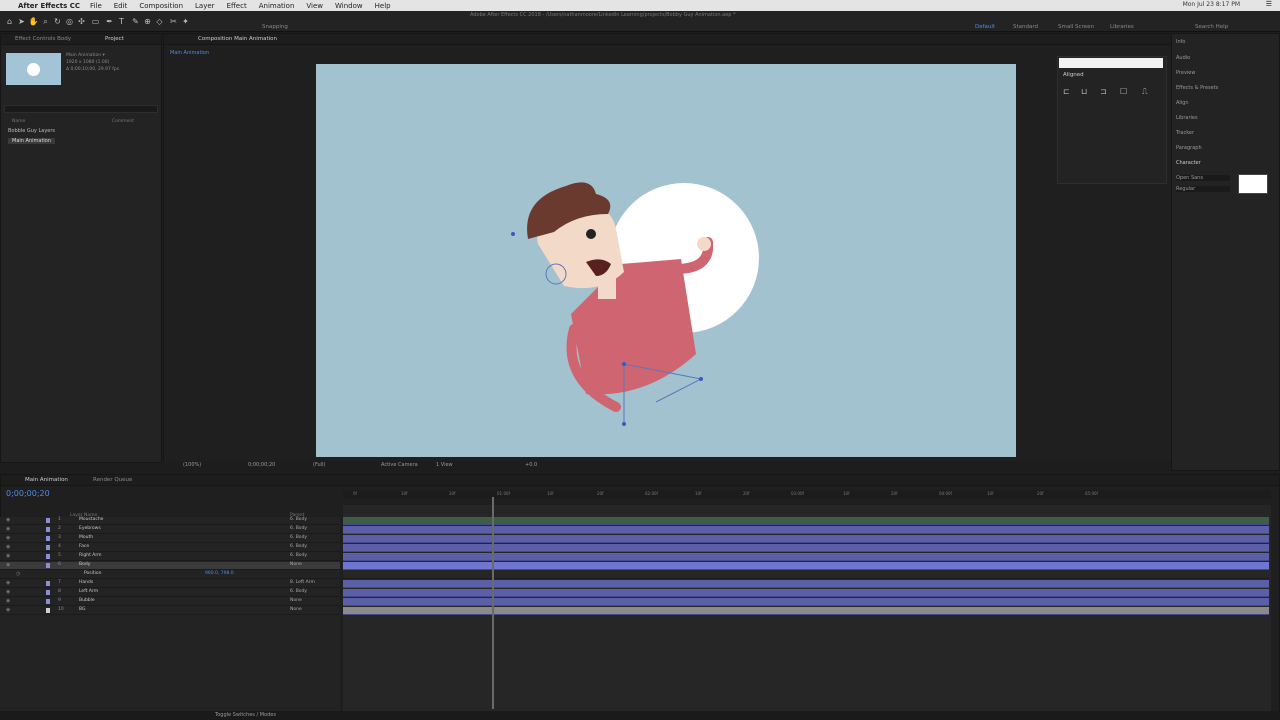  What do you see at coordinates (170, 548) in the screenshot?
I see `layer-row: ◉ 4 Face 6. Body` at bounding box center [170, 548].